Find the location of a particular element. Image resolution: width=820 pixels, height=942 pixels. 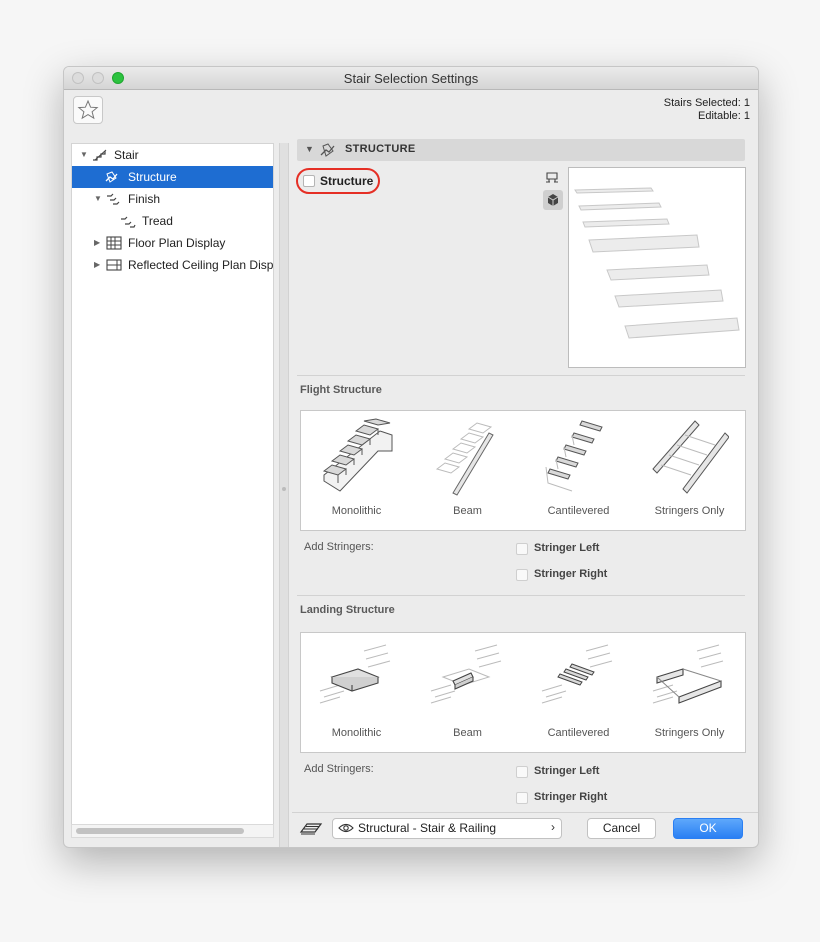

tree-item-label: Tread is located at coordinates (157, 221).